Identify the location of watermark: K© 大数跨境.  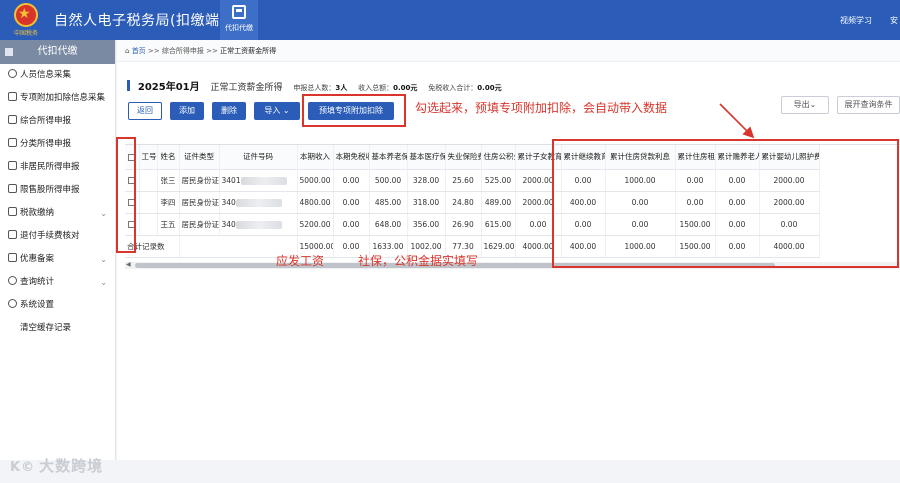
(57, 466).